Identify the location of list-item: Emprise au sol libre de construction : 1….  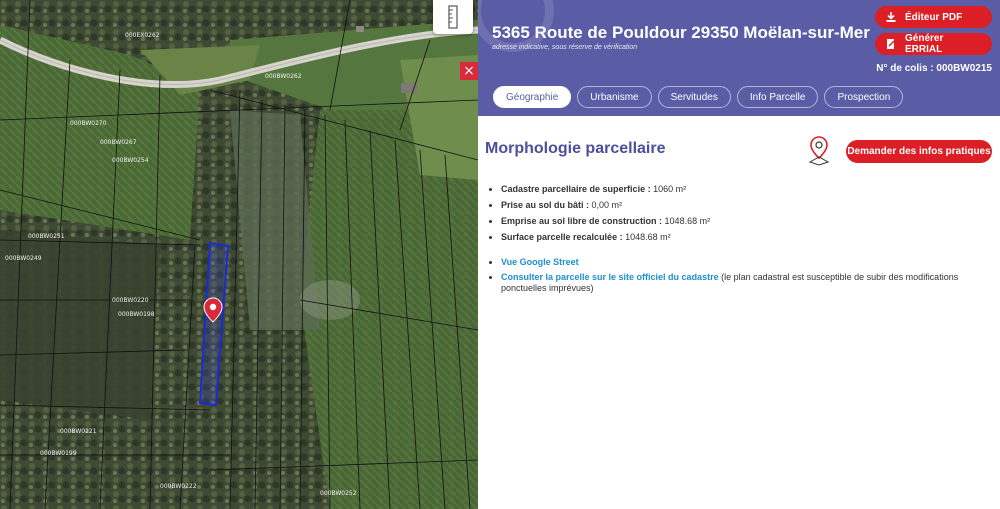
(605, 221).